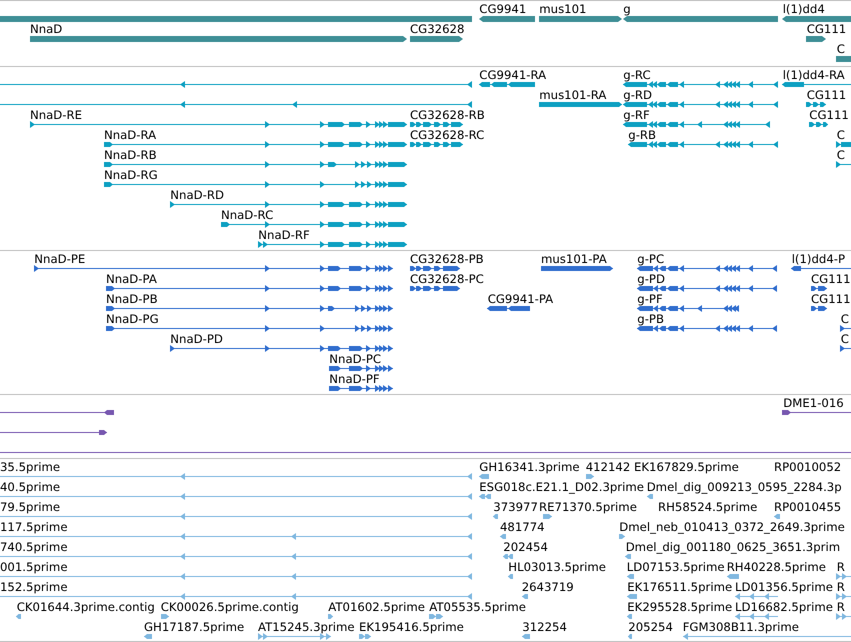 The width and height of the screenshot is (851, 642). What do you see at coordinates (132, 319) in the screenshot?
I see `protein-label: NnaD-PG` at bounding box center [132, 319].